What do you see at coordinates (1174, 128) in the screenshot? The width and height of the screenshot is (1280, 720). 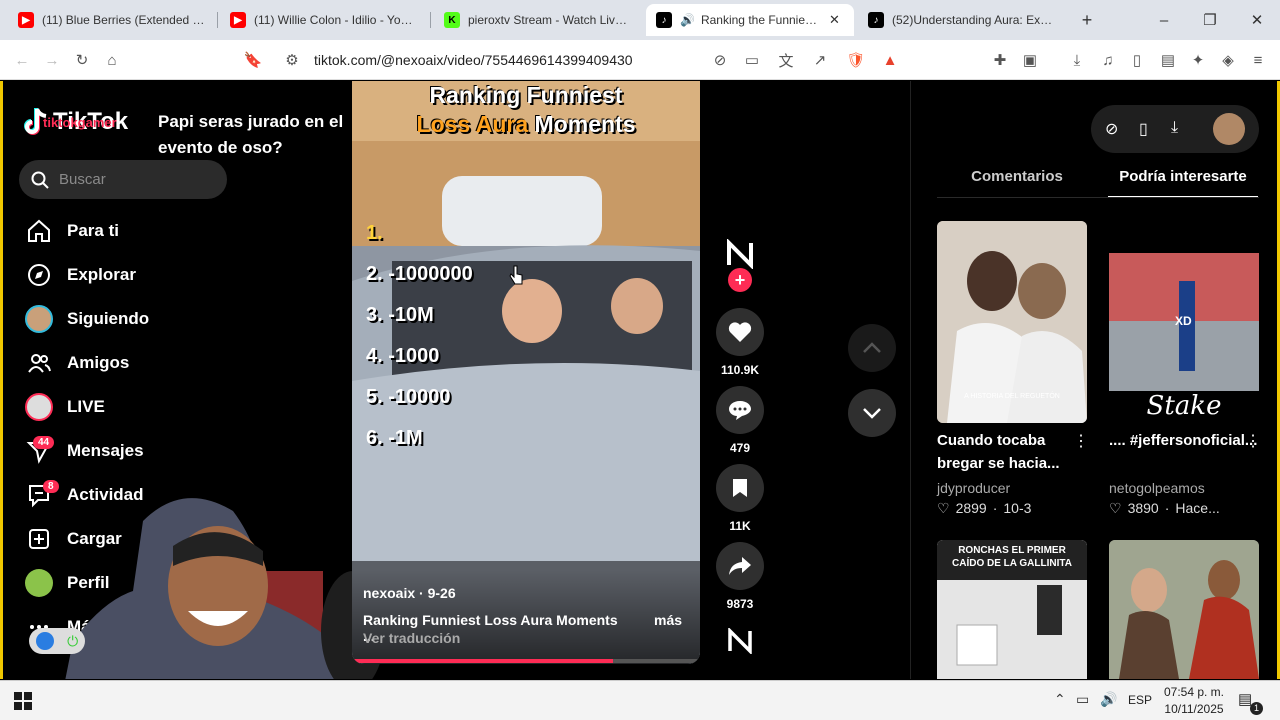 I see `download-icon: ⤓` at bounding box center [1174, 128].